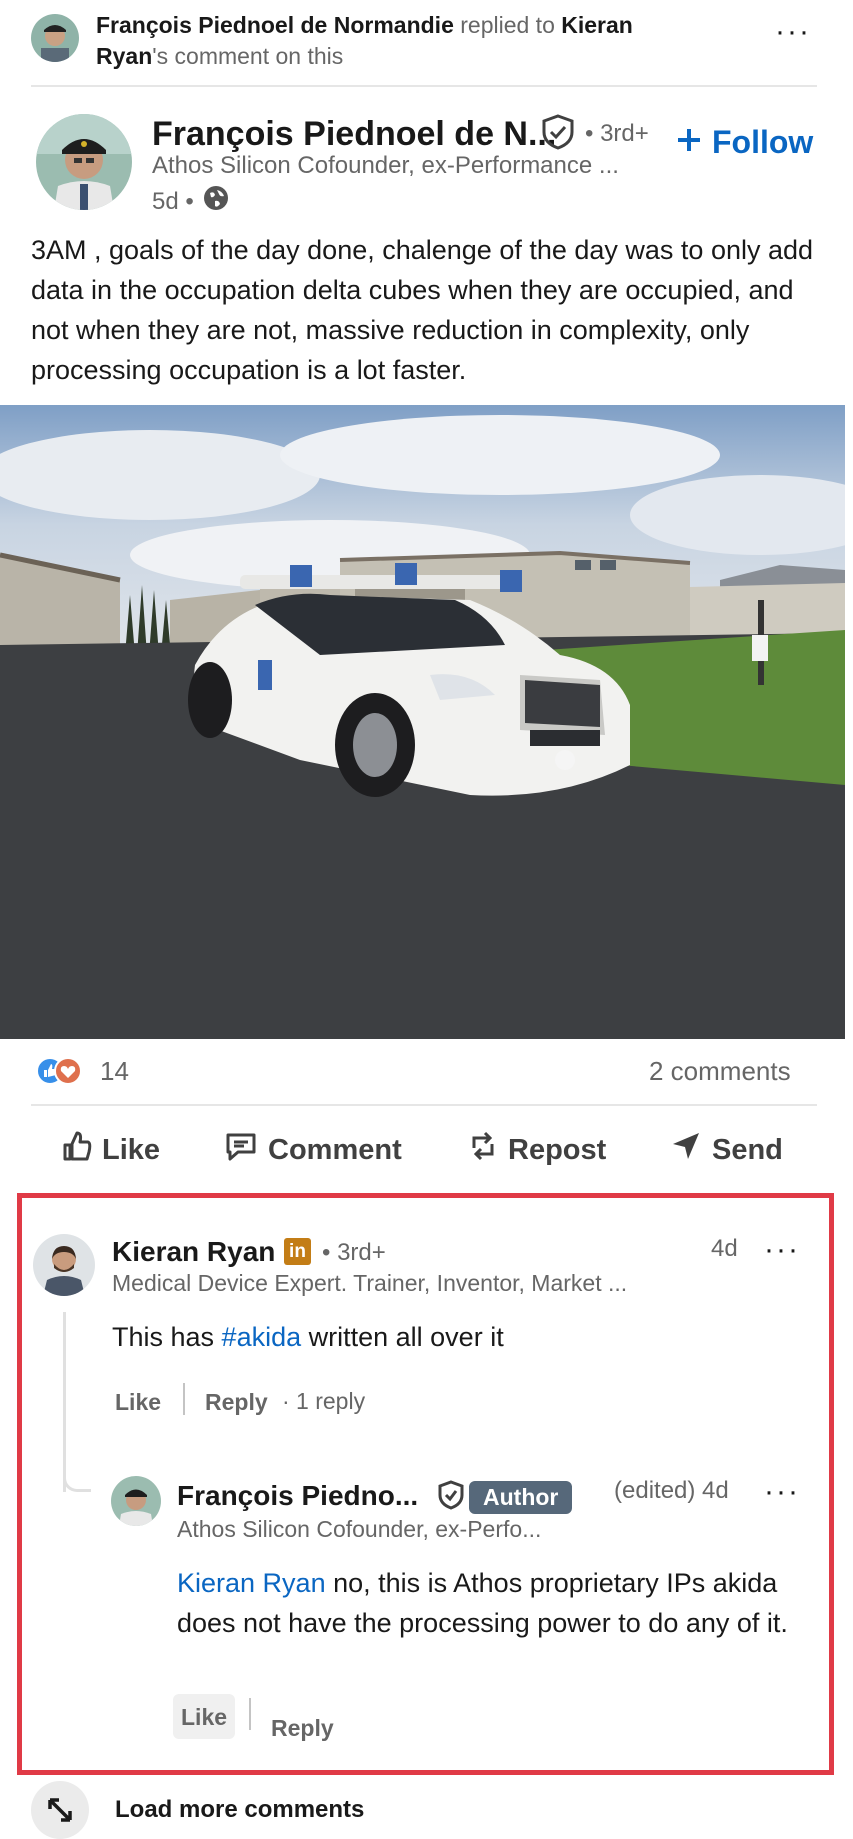 The width and height of the screenshot is (853, 1839). I want to click on send-button: Send, so click(726, 1150).